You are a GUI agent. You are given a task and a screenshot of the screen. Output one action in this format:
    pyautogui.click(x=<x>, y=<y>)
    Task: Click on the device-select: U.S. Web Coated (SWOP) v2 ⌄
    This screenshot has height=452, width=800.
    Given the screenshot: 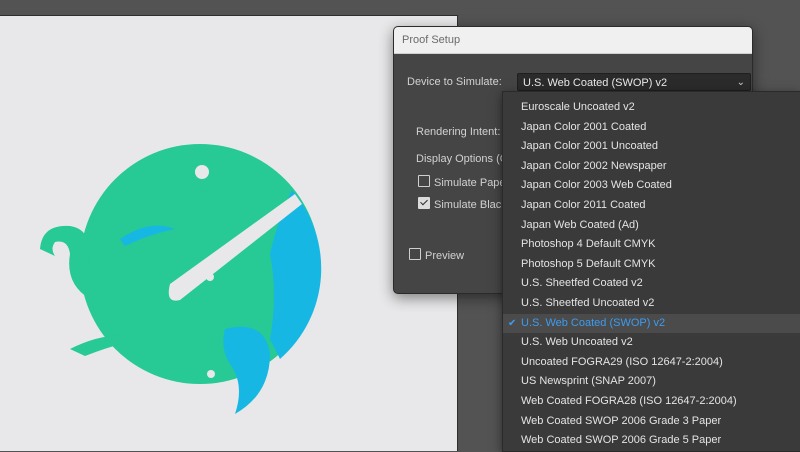 What is the action you would take?
    pyautogui.click(x=634, y=82)
    